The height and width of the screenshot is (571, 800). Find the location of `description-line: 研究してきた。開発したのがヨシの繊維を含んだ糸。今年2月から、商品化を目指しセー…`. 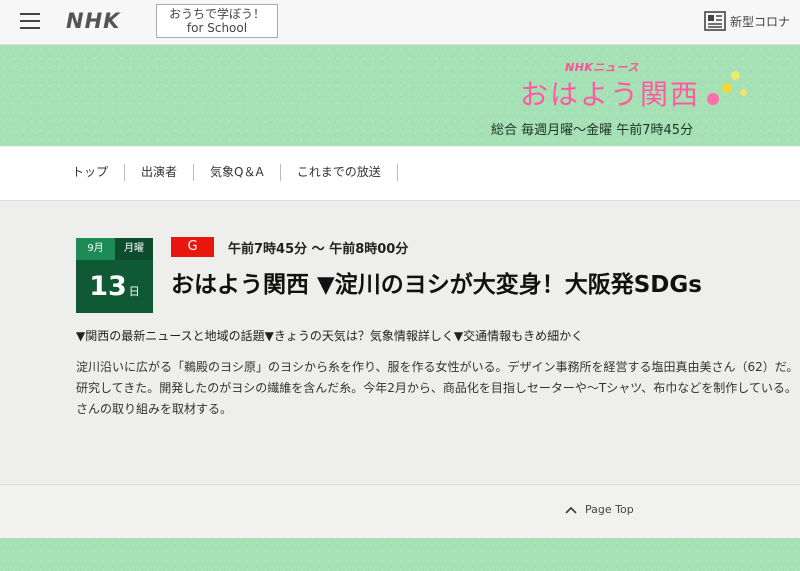

description-line: 研究してきた。開発したのがヨシの繊維を含んだ糸。今年2月から、商品化を目指しセー… is located at coordinates (436, 388).